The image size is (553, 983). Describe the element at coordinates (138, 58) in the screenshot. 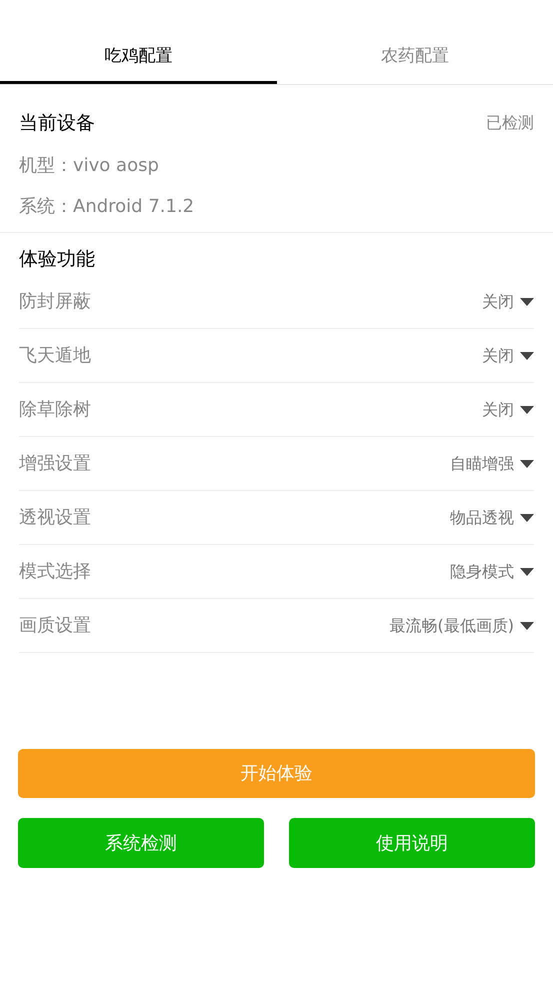

I see `tab: 吃鸡配置` at that location.